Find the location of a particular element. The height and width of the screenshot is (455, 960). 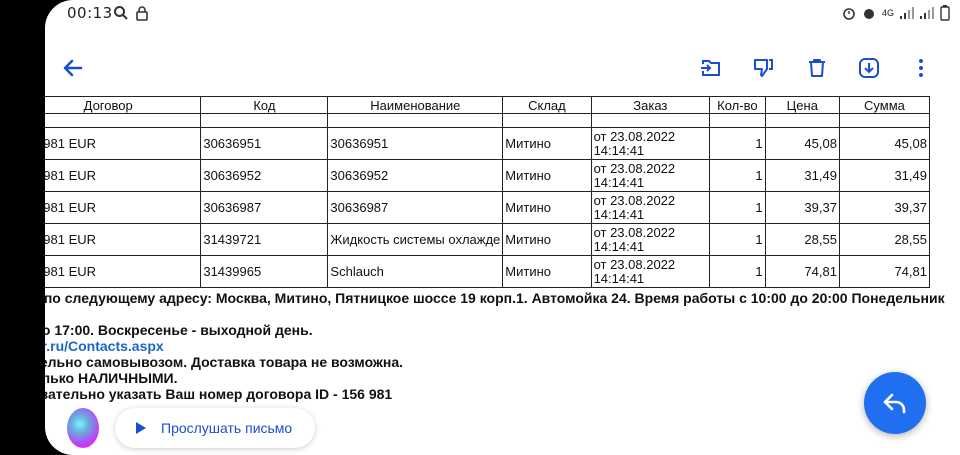

signal-icon is located at coordinates (907, 13).